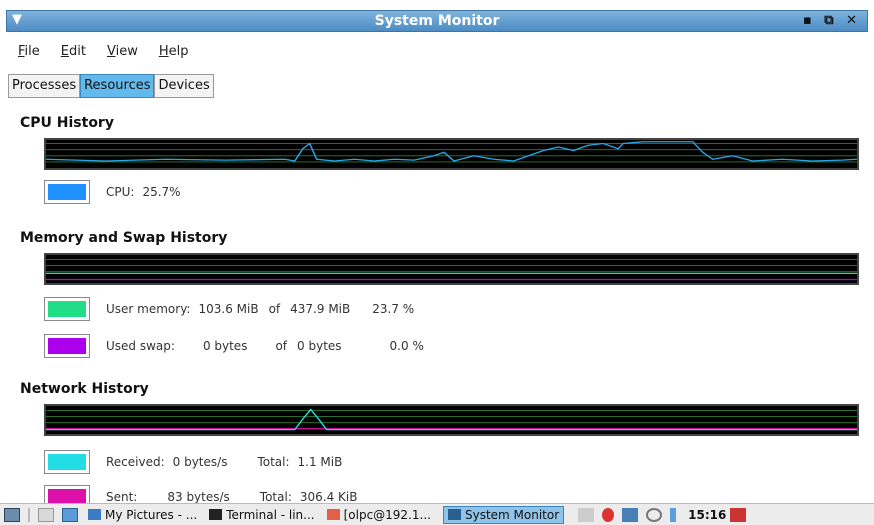 Image resolution: width=874 pixels, height=525 pixels. I want to click on swap-label: Used swap:, so click(140, 346).